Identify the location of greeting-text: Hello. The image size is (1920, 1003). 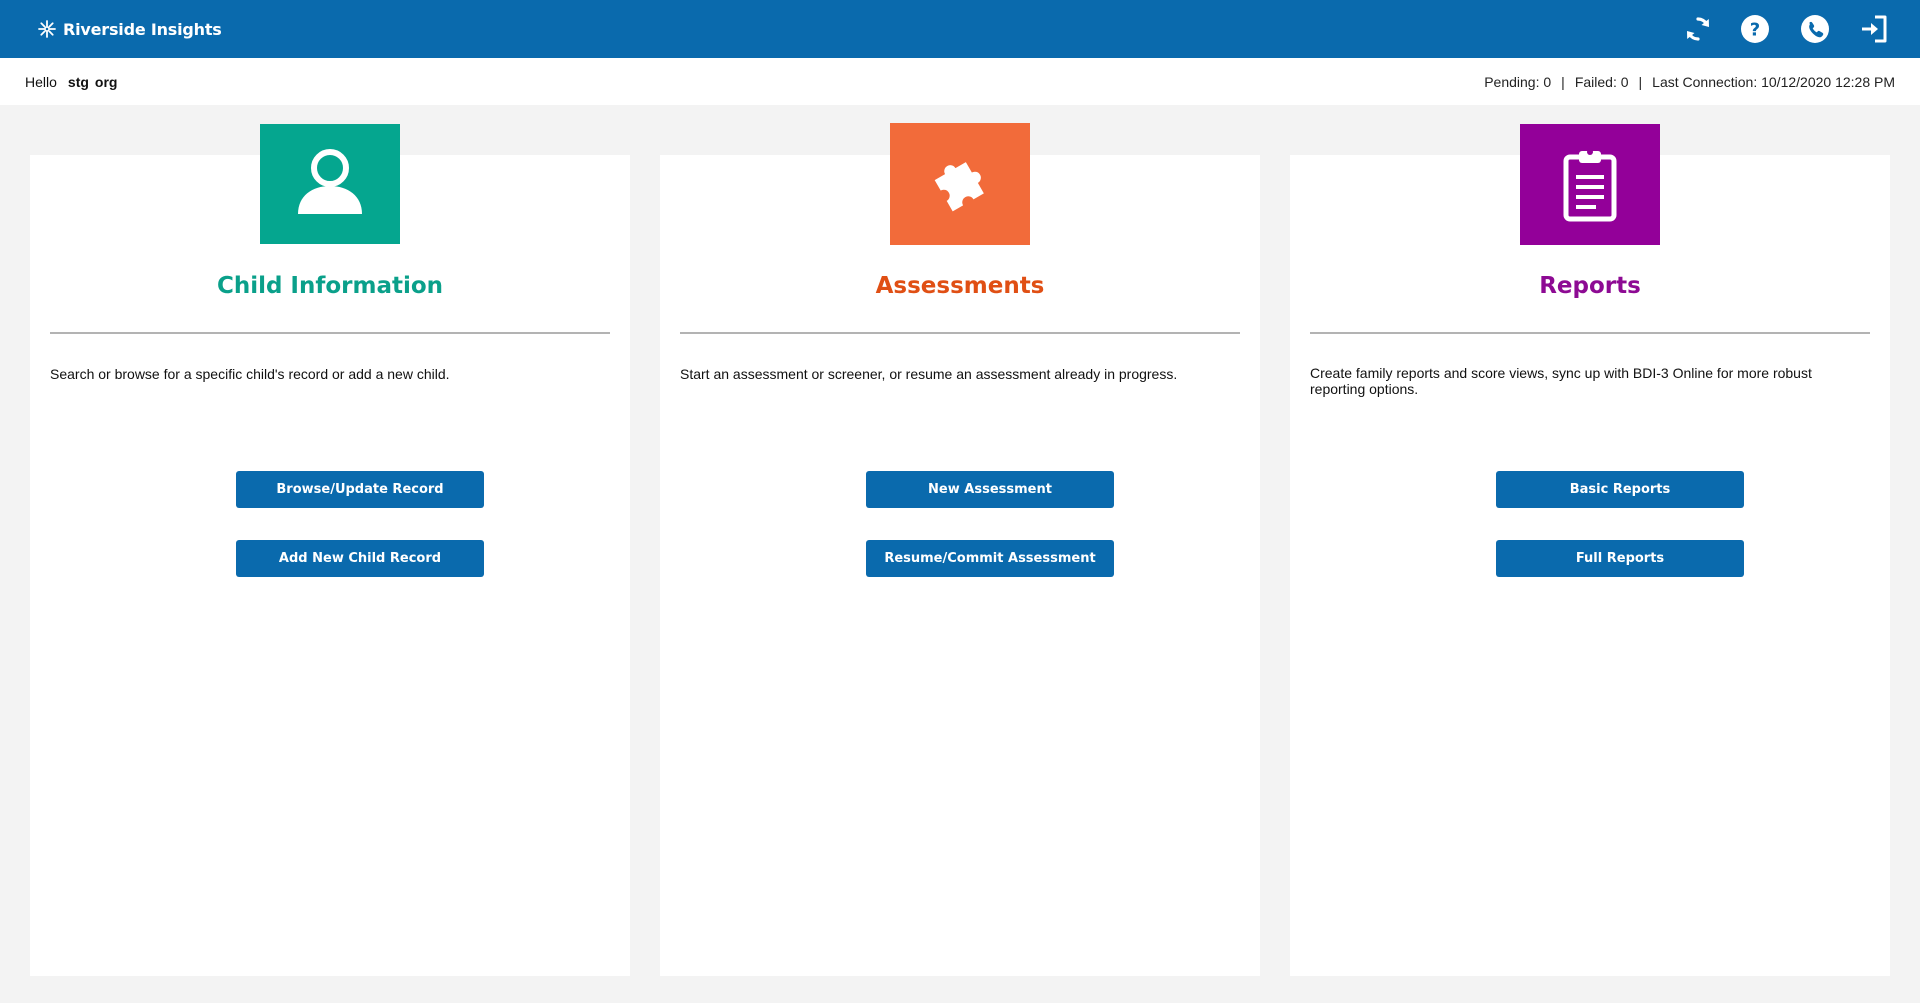
(41, 82).